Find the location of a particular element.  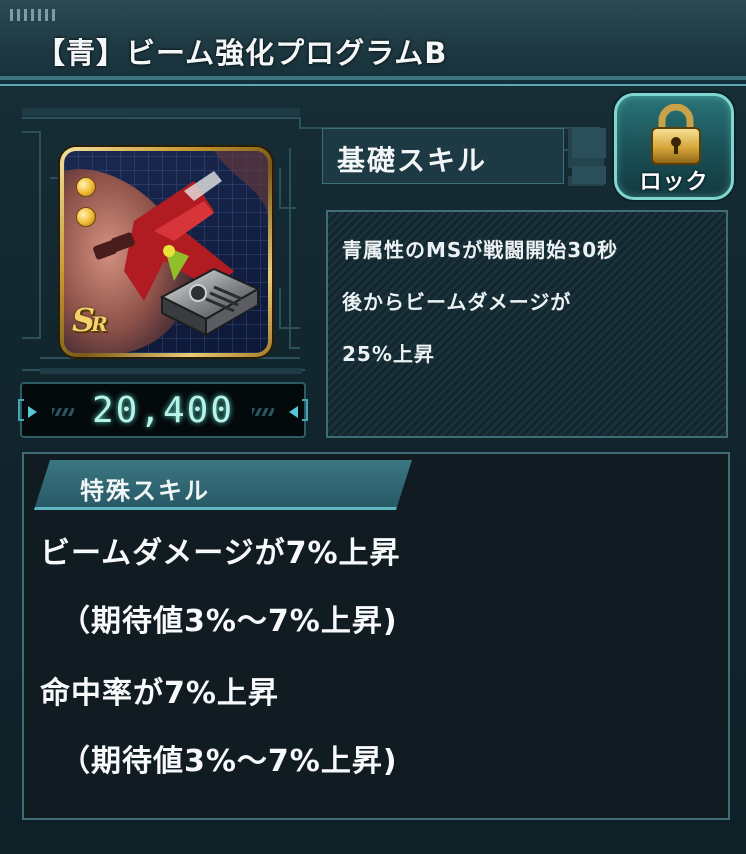

special-skill-line-4: （期待値3%～7%上昇) is located at coordinates (229, 761).